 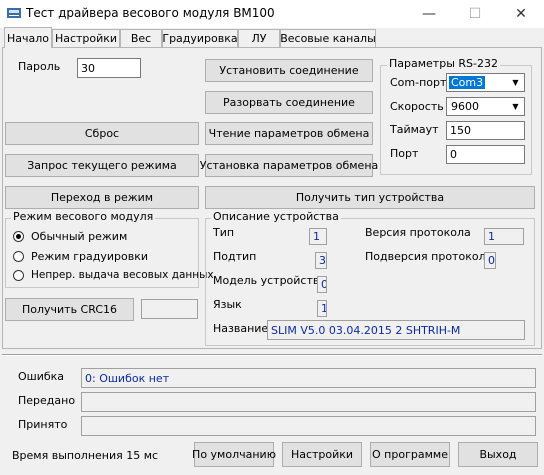 I want to click on minimize-button: —, so click(x=429, y=14).